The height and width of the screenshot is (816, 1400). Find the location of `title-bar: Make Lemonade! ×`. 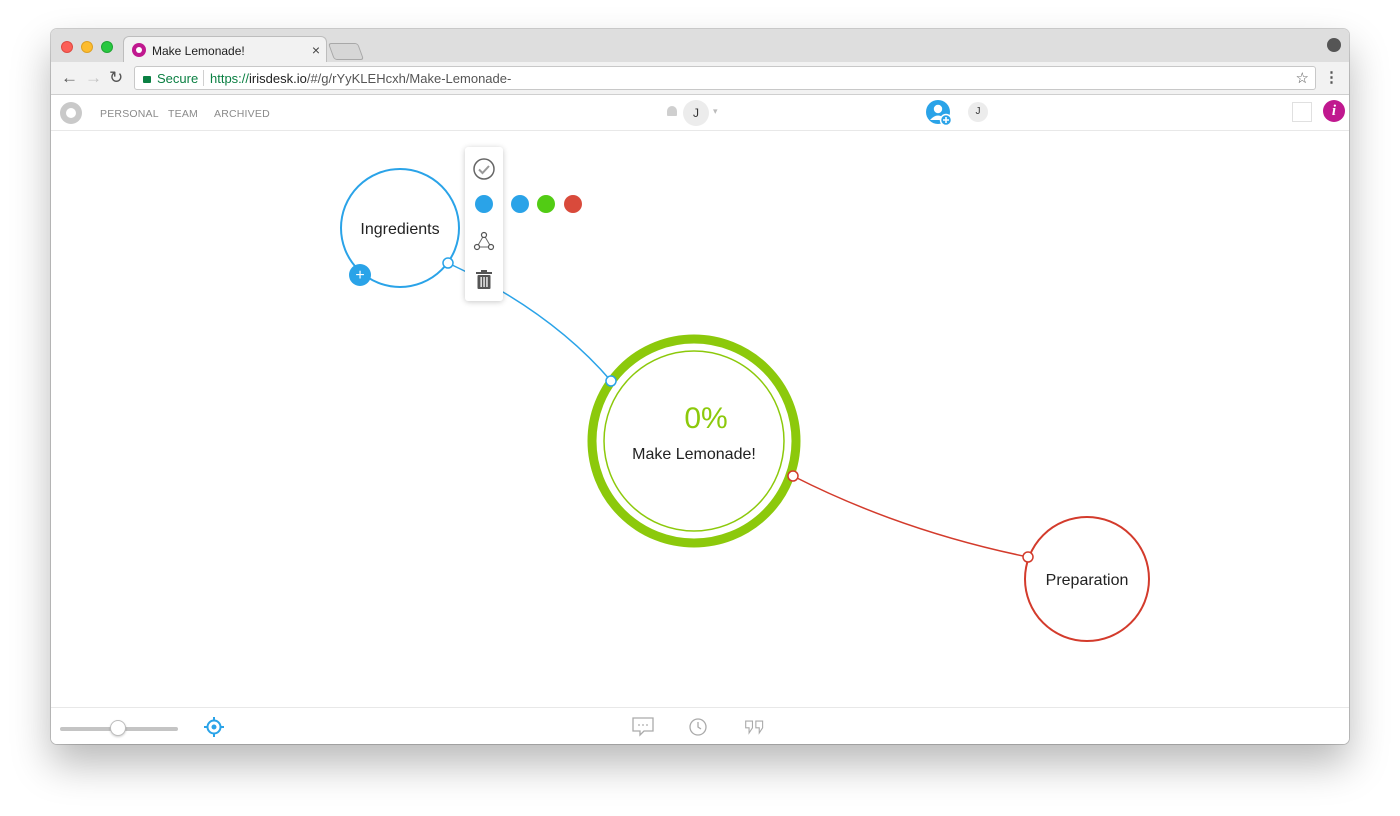

title-bar: Make Lemonade! × is located at coordinates (700, 46).